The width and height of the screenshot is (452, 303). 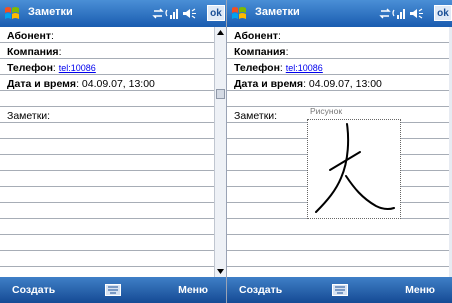 What do you see at coordinates (220, 32) in the screenshot?
I see `scroll-up-icon` at bounding box center [220, 32].